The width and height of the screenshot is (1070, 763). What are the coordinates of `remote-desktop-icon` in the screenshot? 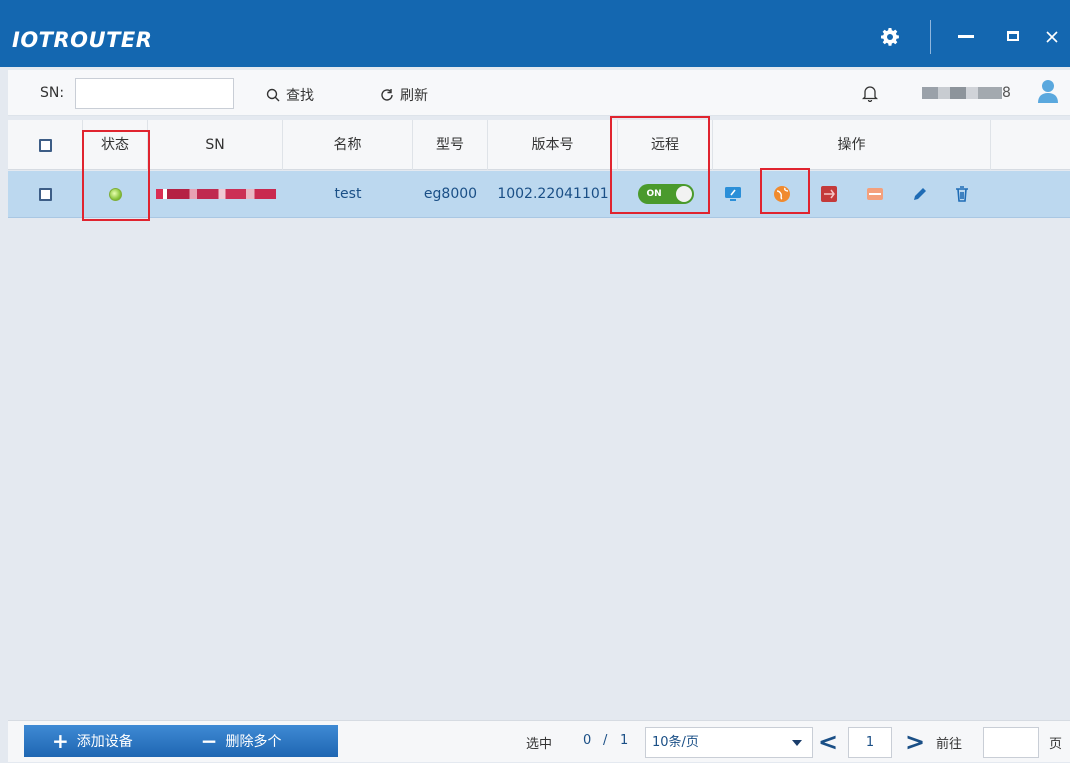 It's located at (733, 194).